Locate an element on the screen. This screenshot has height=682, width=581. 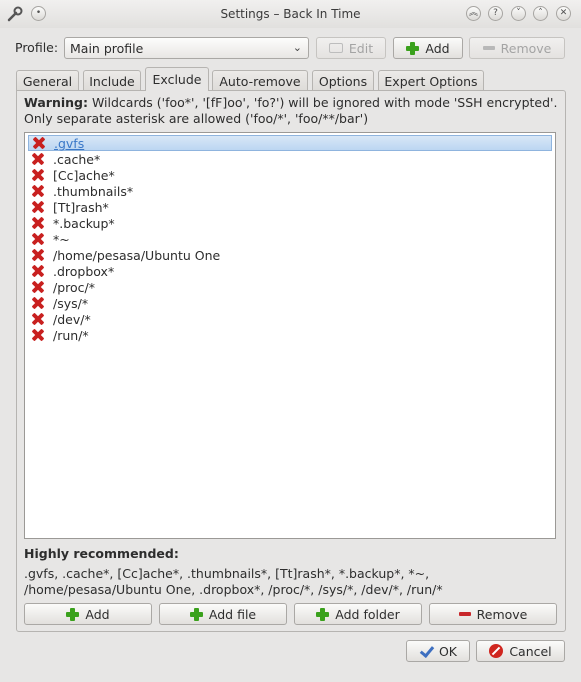
edit-profile-button: Edit is located at coordinates (351, 48).